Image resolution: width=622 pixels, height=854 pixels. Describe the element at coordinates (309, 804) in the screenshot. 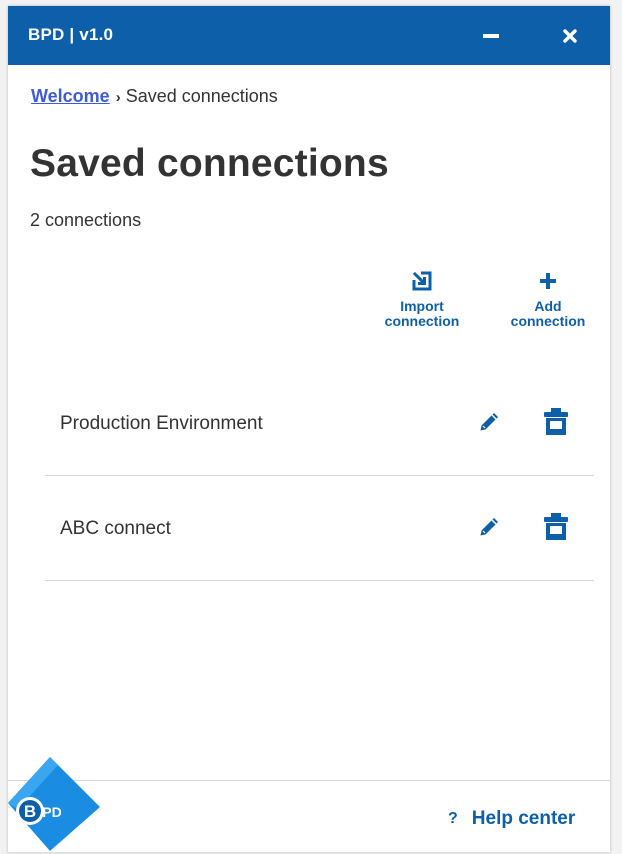

I see `footer: B PD ? Help center` at that location.